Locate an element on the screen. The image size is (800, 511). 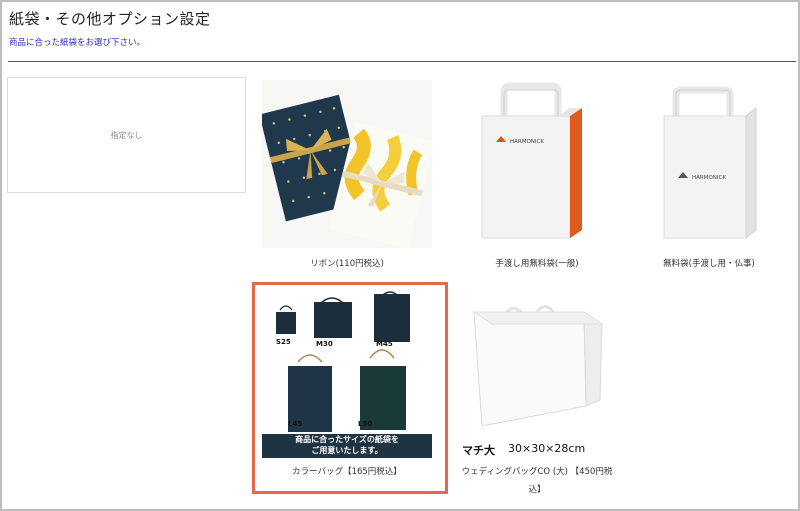
option-ribbon: リボン(110円税込) is located at coordinates (347, 175).